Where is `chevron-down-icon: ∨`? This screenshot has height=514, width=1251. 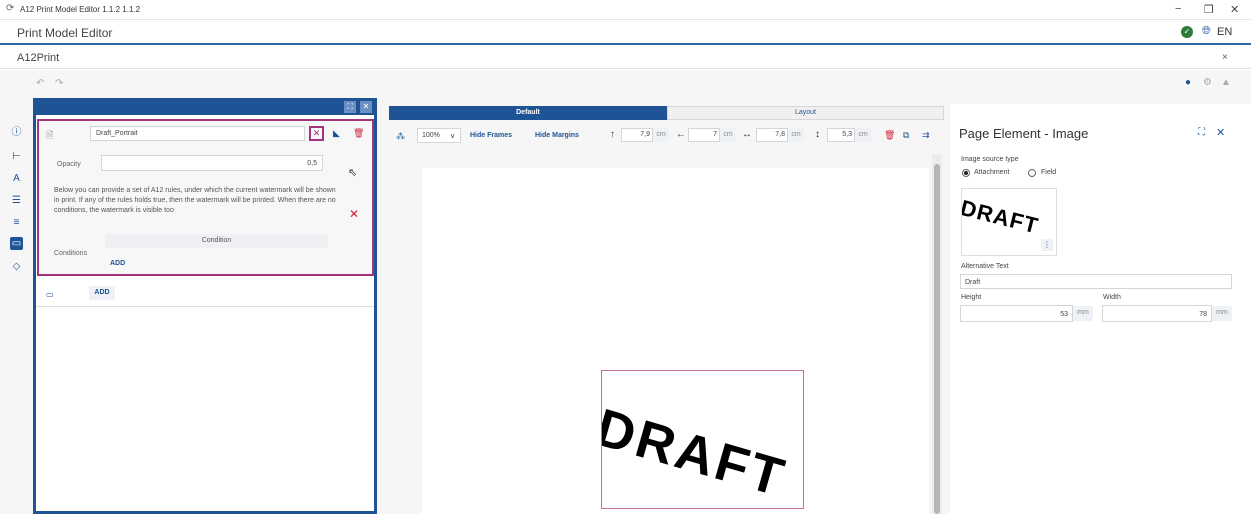
chevron-down-icon: ∨ is located at coordinates (453, 136).